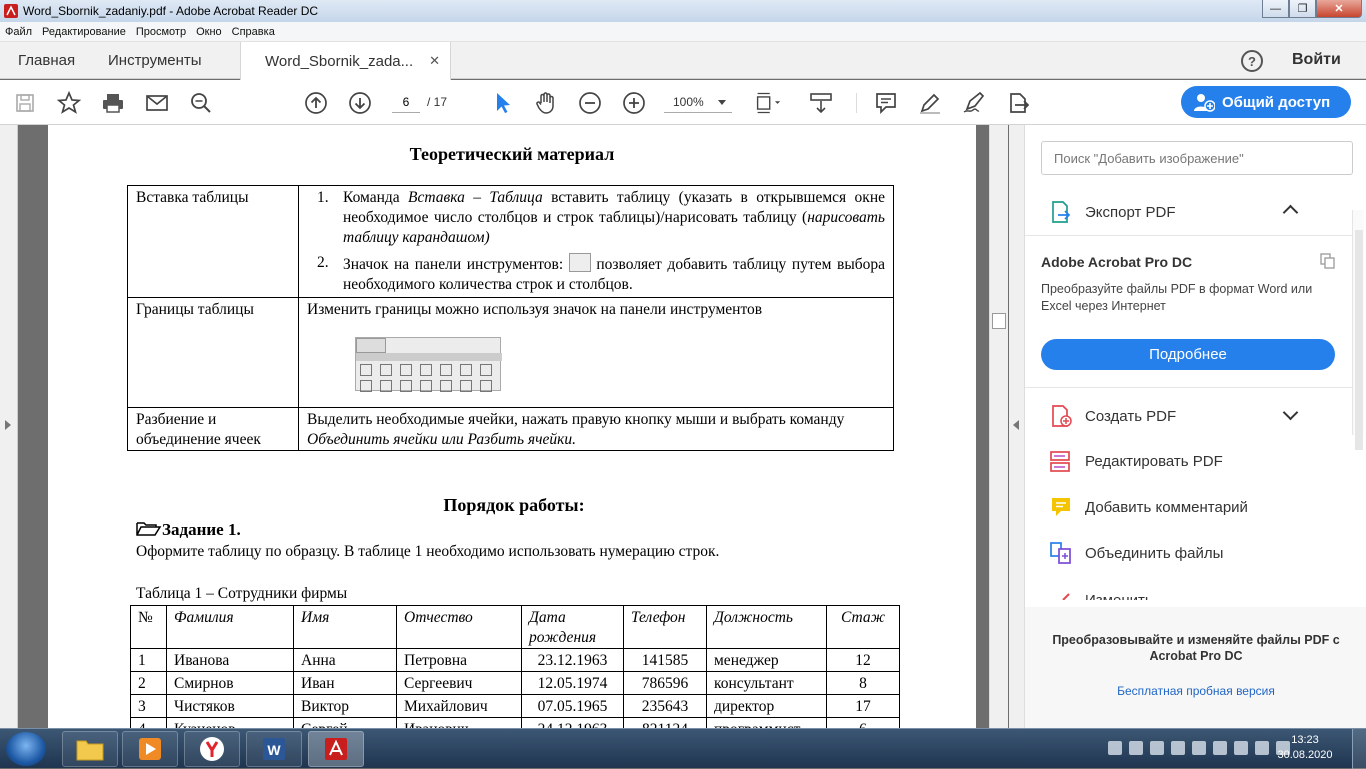  I want to click on sign-icon, so click(974, 103).